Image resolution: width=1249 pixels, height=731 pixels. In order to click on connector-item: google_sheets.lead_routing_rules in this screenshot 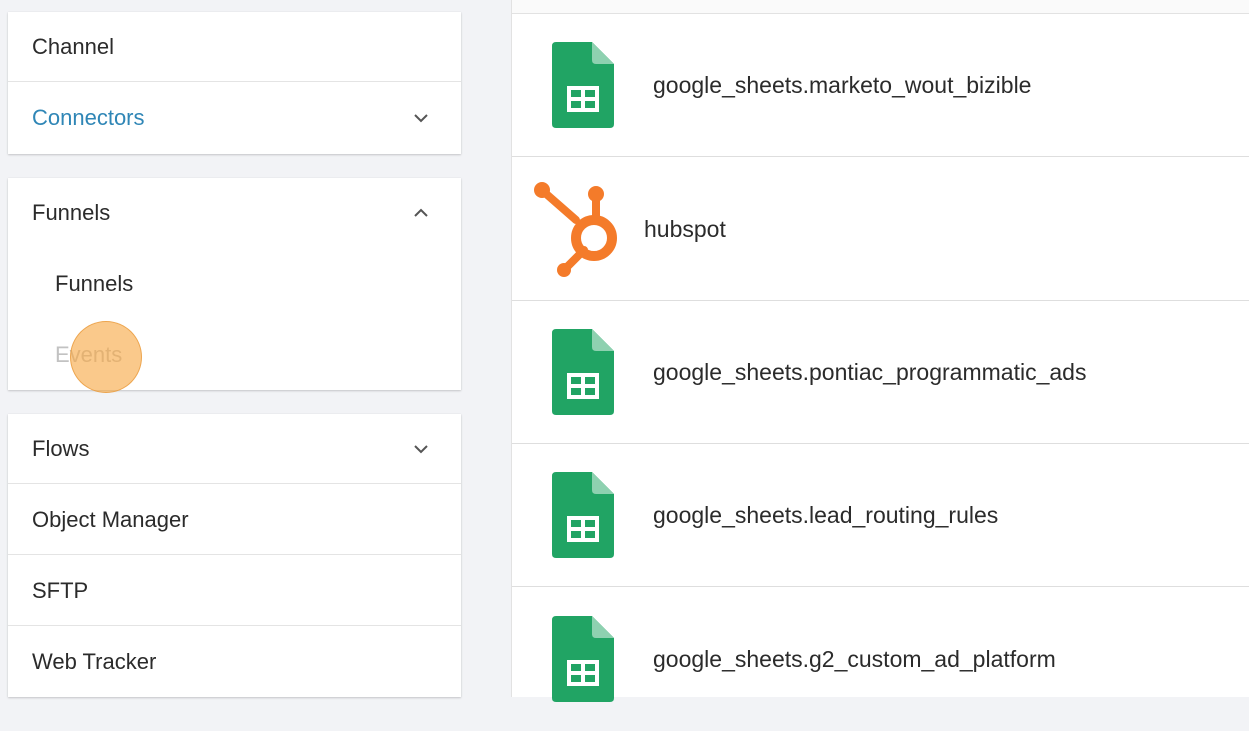, I will do `click(880, 515)`.